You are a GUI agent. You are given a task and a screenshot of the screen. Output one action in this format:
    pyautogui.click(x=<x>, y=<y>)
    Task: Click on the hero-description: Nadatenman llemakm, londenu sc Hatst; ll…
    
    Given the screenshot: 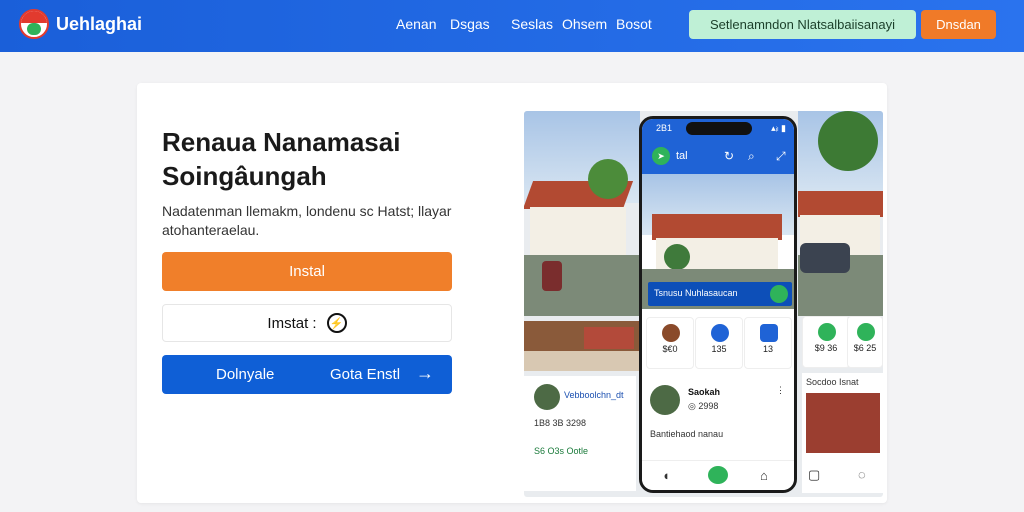 What is the action you would take?
    pyautogui.click(x=307, y=220)
    